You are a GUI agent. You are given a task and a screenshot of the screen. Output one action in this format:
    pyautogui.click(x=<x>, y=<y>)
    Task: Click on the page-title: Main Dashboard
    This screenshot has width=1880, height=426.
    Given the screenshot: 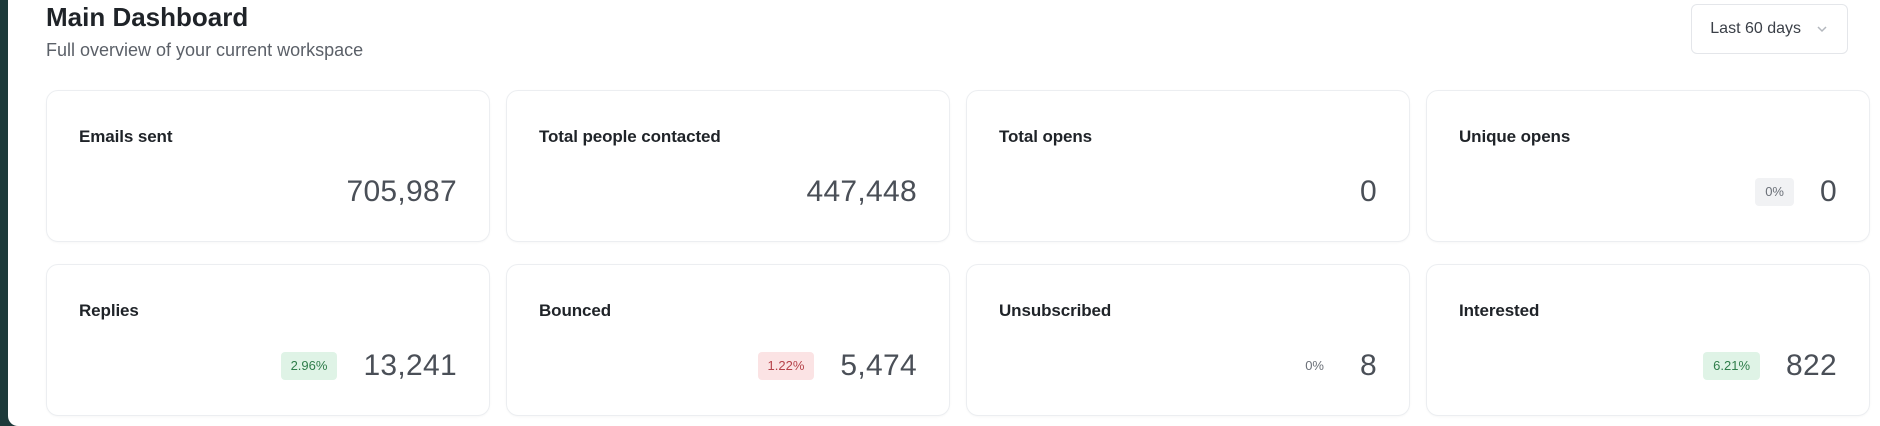 What is the action you would take?
    pyautogui.click(x=147, y=17)
    